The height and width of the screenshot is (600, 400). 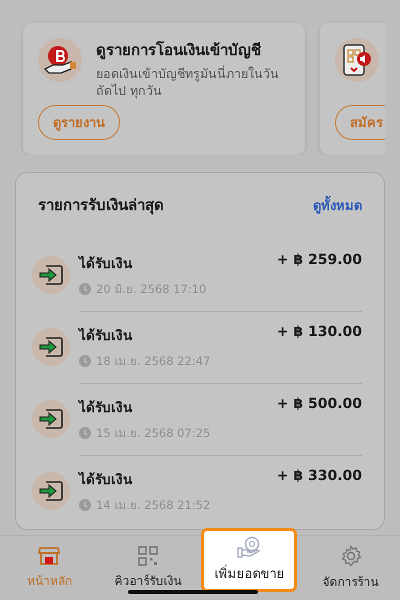 What do you see at coordinates (319, 333) in the screenshot?
I see `payment-amount: + ฿ 130.00` at bounding box center [319, 333].